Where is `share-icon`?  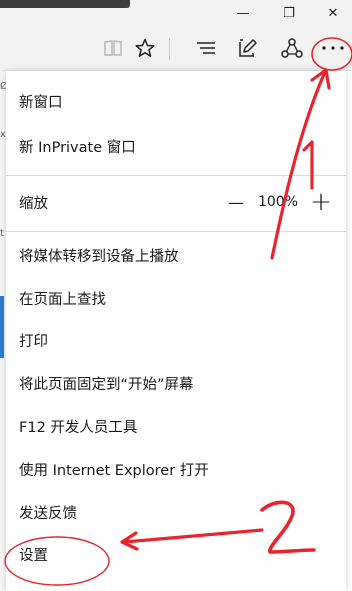 share-icon is located at coordinates (292, 48).